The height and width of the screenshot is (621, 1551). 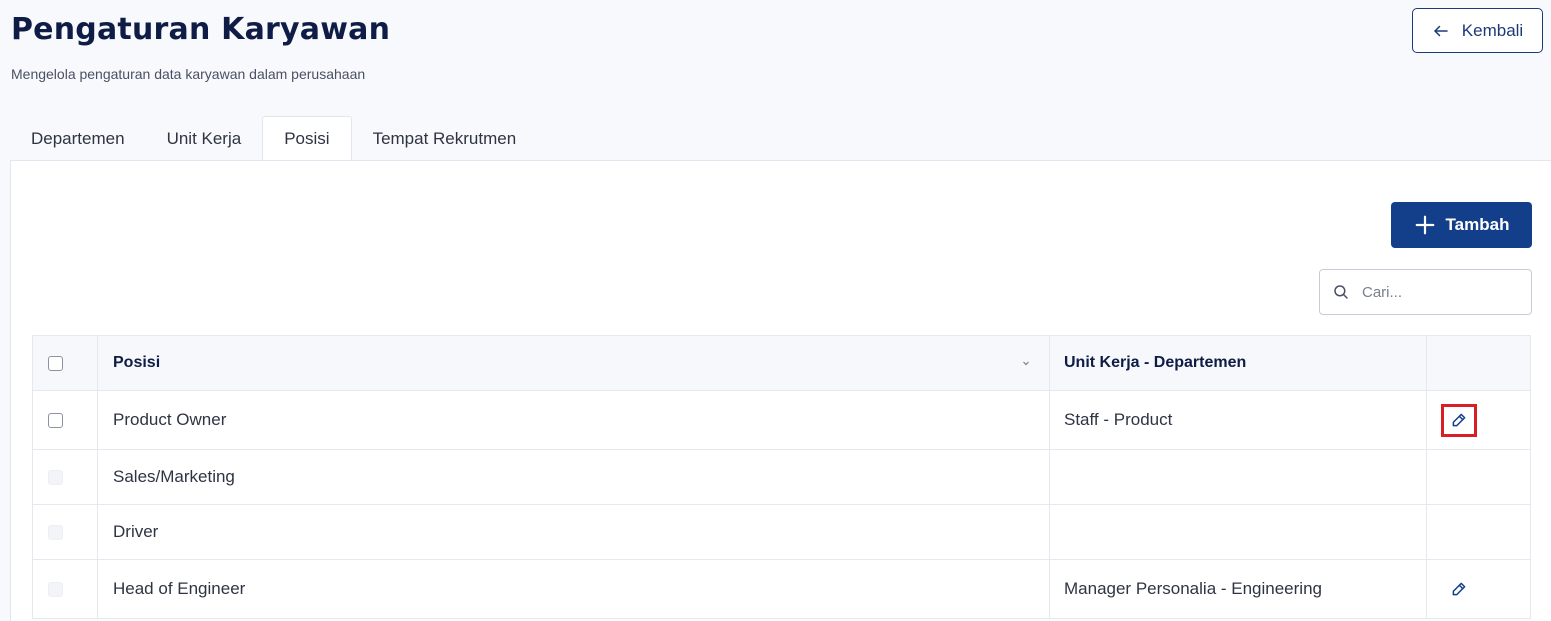 What do you see at coordinates (445, 138) in the screenshot?
I see `tab-tempat-rekrutmen: Tempat Rekrutmen` at bounding box center [445, 138].